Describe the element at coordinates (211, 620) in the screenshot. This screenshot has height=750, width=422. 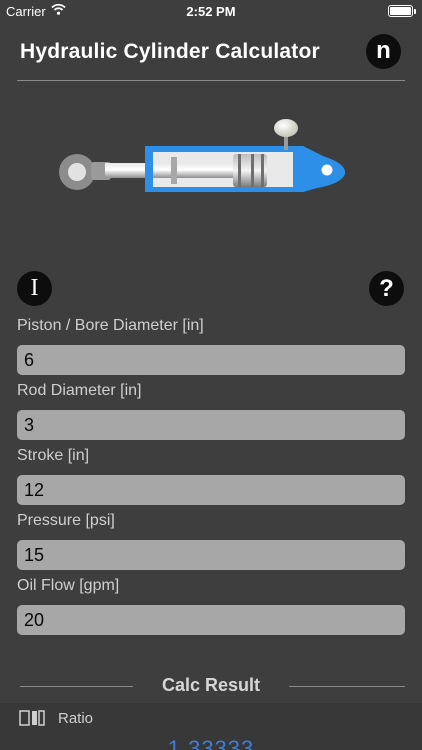
I see `oil-flow-input` at that location.